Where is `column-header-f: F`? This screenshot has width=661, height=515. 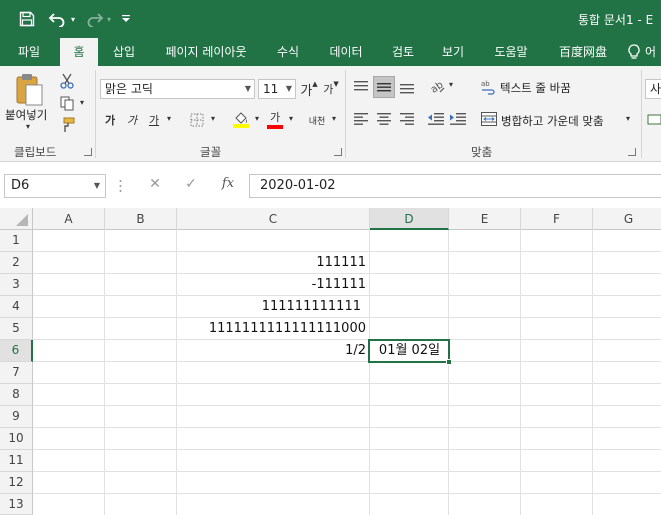
column-header-f: F is located at coordinates (557, 219).